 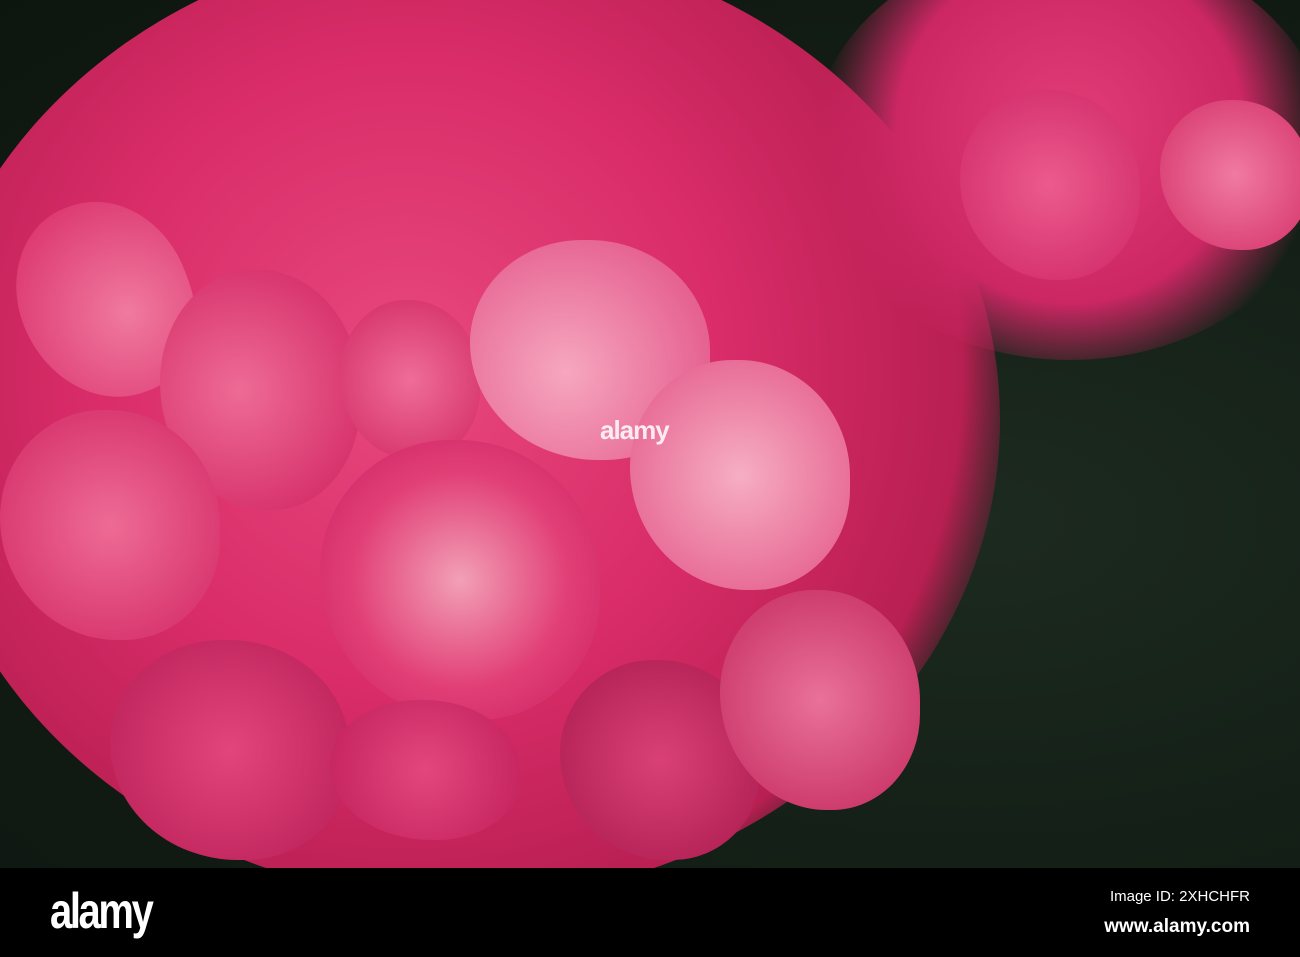 What do you see at coordinates (1177, 926) in the screenshot?
I see `website-link: www.alamy.com` at bounding box center [1177, 926].